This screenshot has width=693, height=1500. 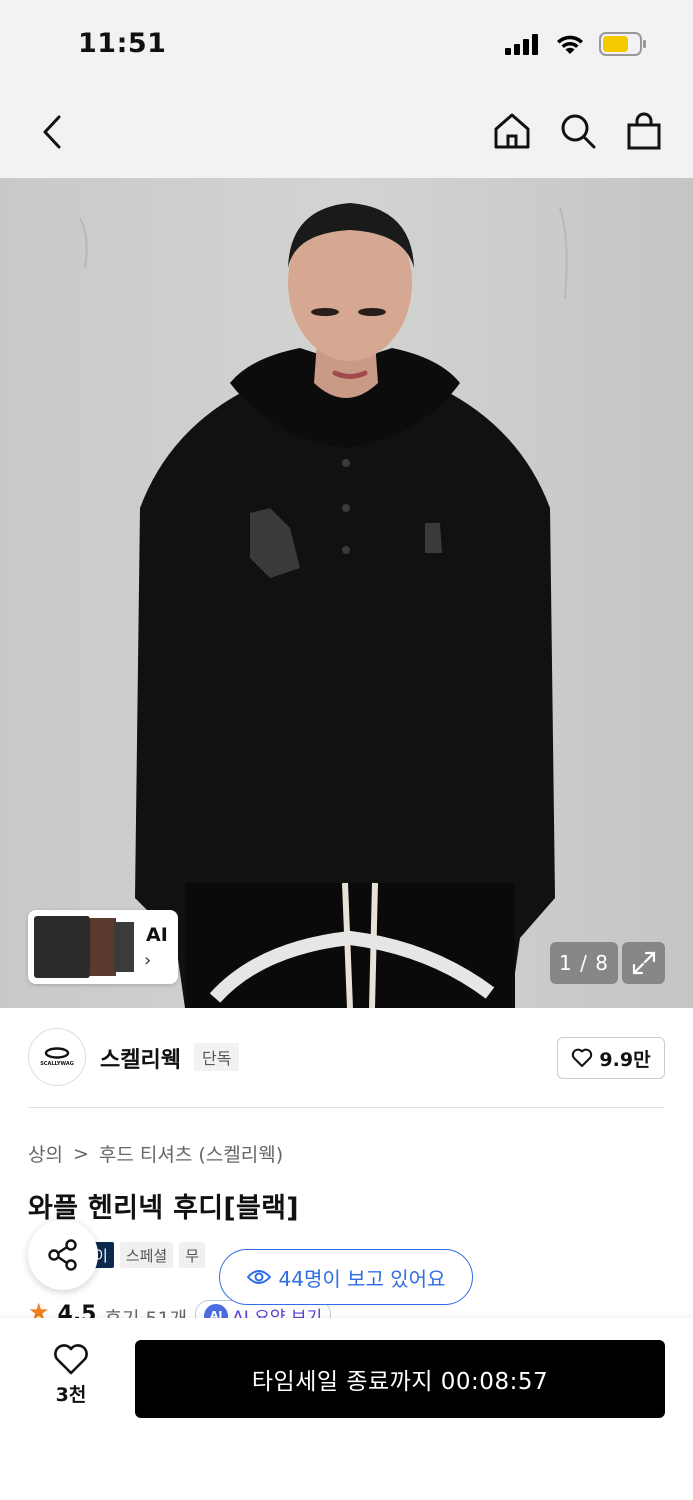 What do you see at coordinates (146, 1255) in the screenshot?
I see `tag: 스페셜` at bounding box center [146, 1255].